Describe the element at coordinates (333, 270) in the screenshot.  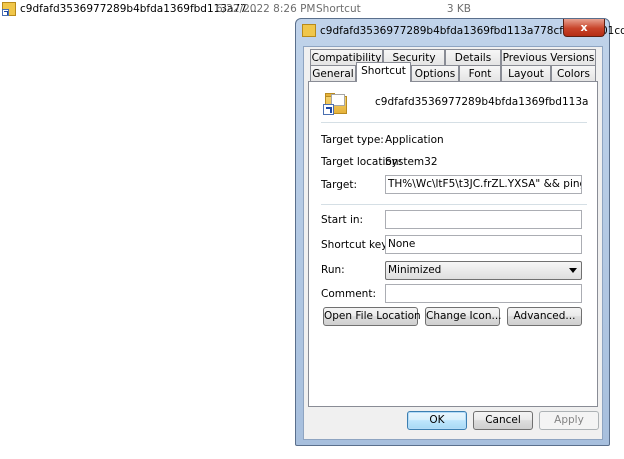
I see `run-label: Run:` at that location.